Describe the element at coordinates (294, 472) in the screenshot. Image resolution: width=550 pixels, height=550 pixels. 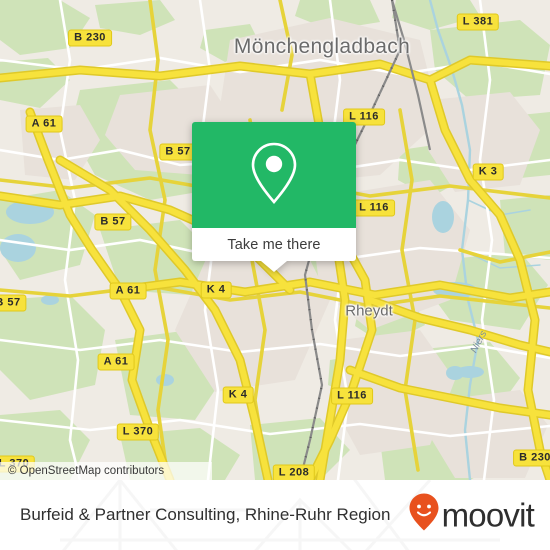
I see `road-shield: L 208` at that location.